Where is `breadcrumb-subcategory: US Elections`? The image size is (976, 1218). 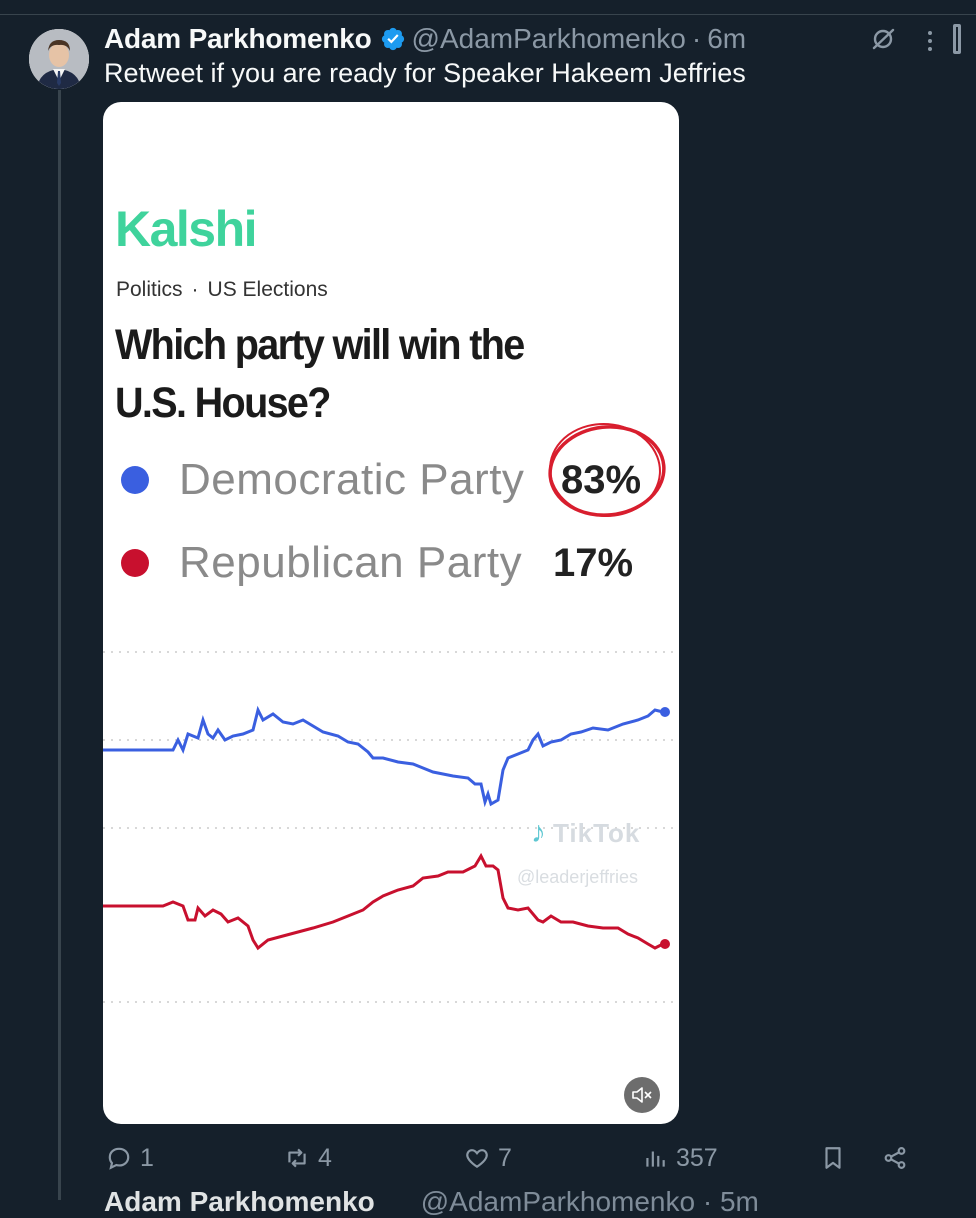
breadcrumb-subcategory: US Elections is located at coordinates (267, 289).